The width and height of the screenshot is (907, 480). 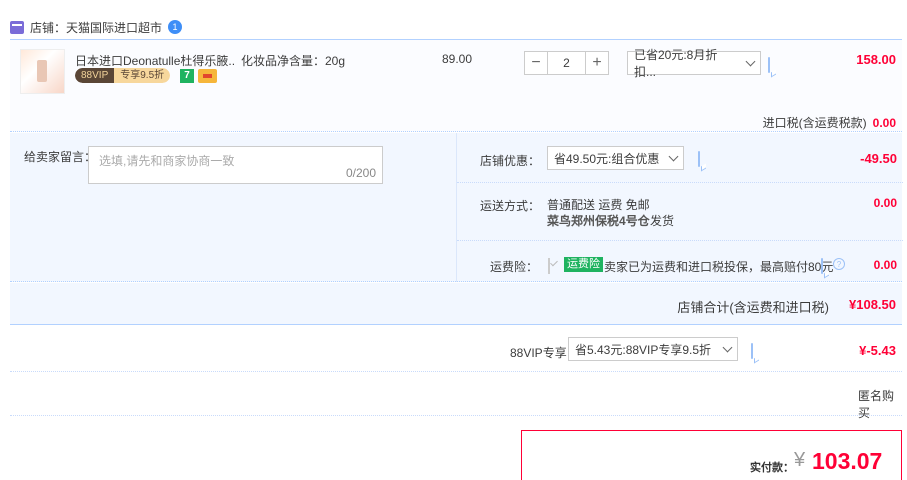 What do you see at coordinates (885, 203) in the screenshot?
I see `shipping-fee: 0.00` at bounding box center [885, 203].